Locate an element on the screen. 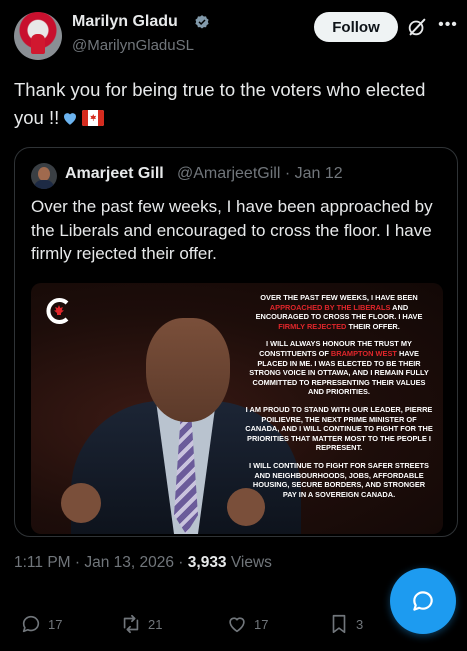 This screenshot has width=467, height=651. repost-button: 21 is located at coordinates (141, 624).